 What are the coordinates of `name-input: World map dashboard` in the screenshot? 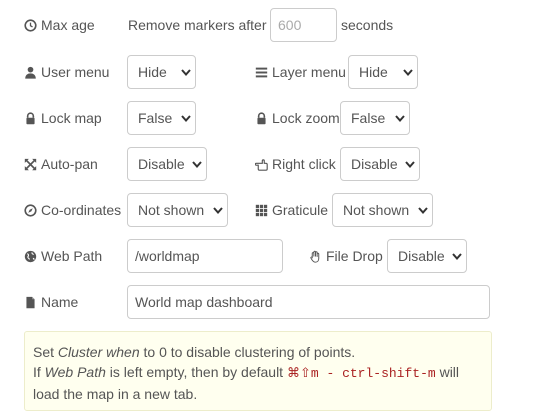 It's located at (308, 302).